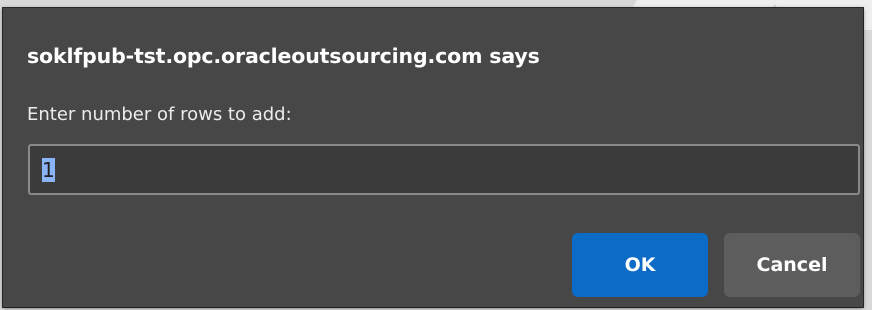  I want to click on cancel-button: Cancel, so click(792, 265).